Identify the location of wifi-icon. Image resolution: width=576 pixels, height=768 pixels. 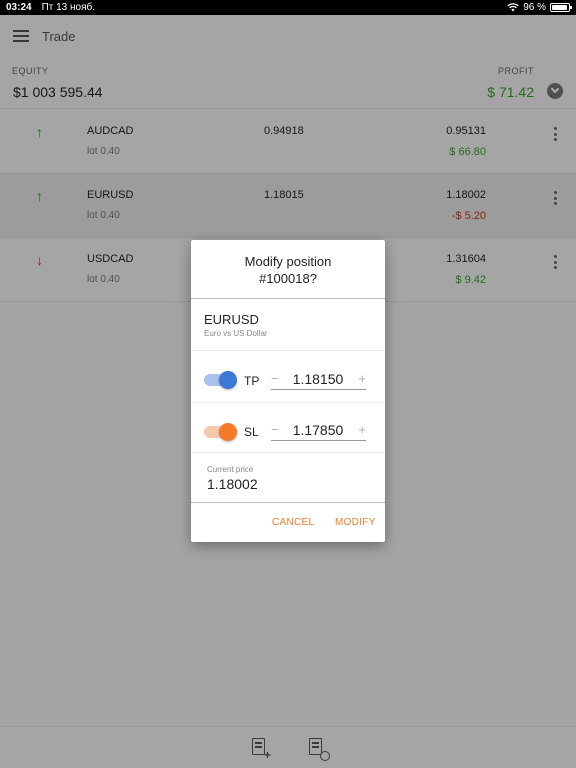
(513, 7).